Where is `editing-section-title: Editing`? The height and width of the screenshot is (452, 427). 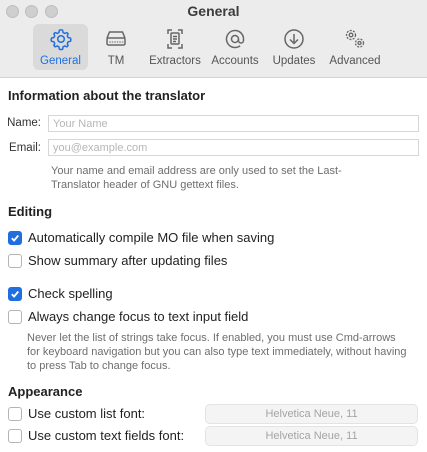 editing-section-title: Editing is located at coordinates (30, 211).